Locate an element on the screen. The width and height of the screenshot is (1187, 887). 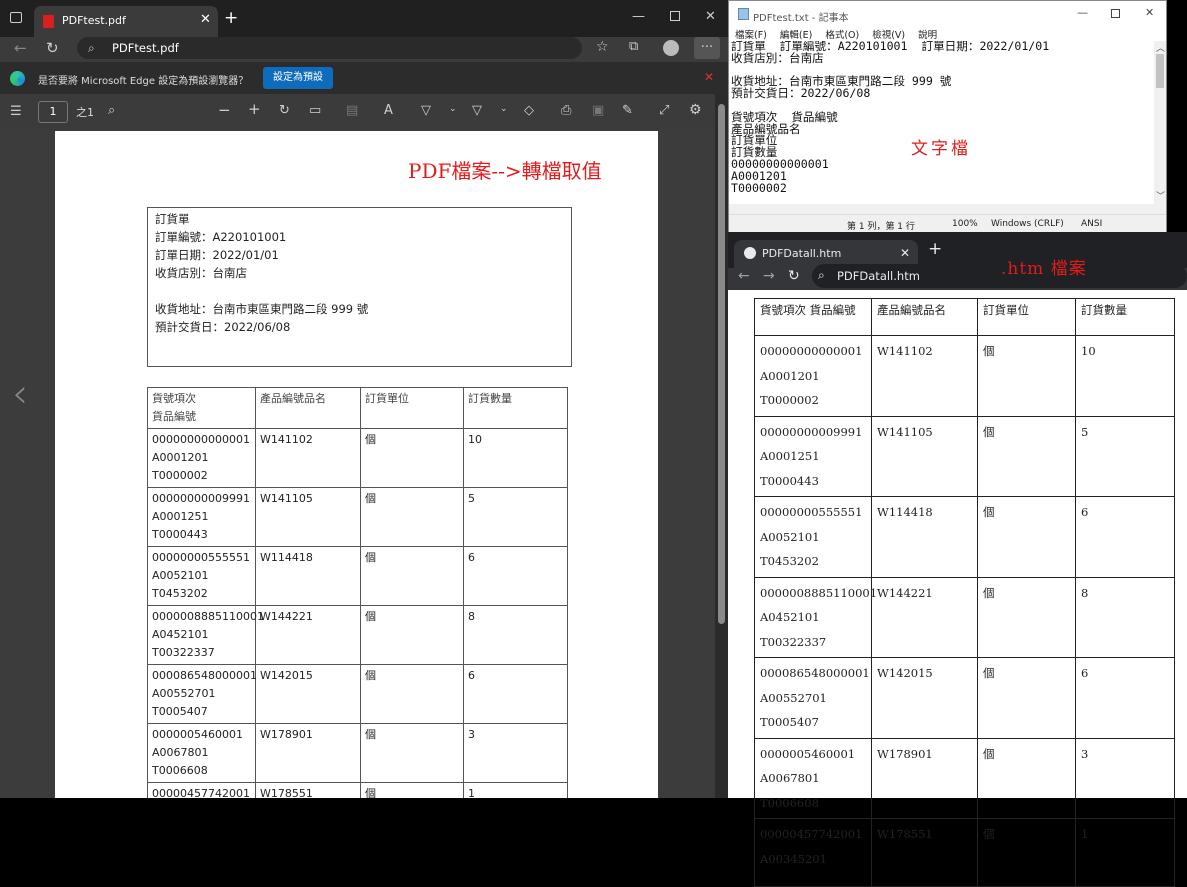
highlight-dropdown-icon: ⌄ is located at coordinates (504, 109).